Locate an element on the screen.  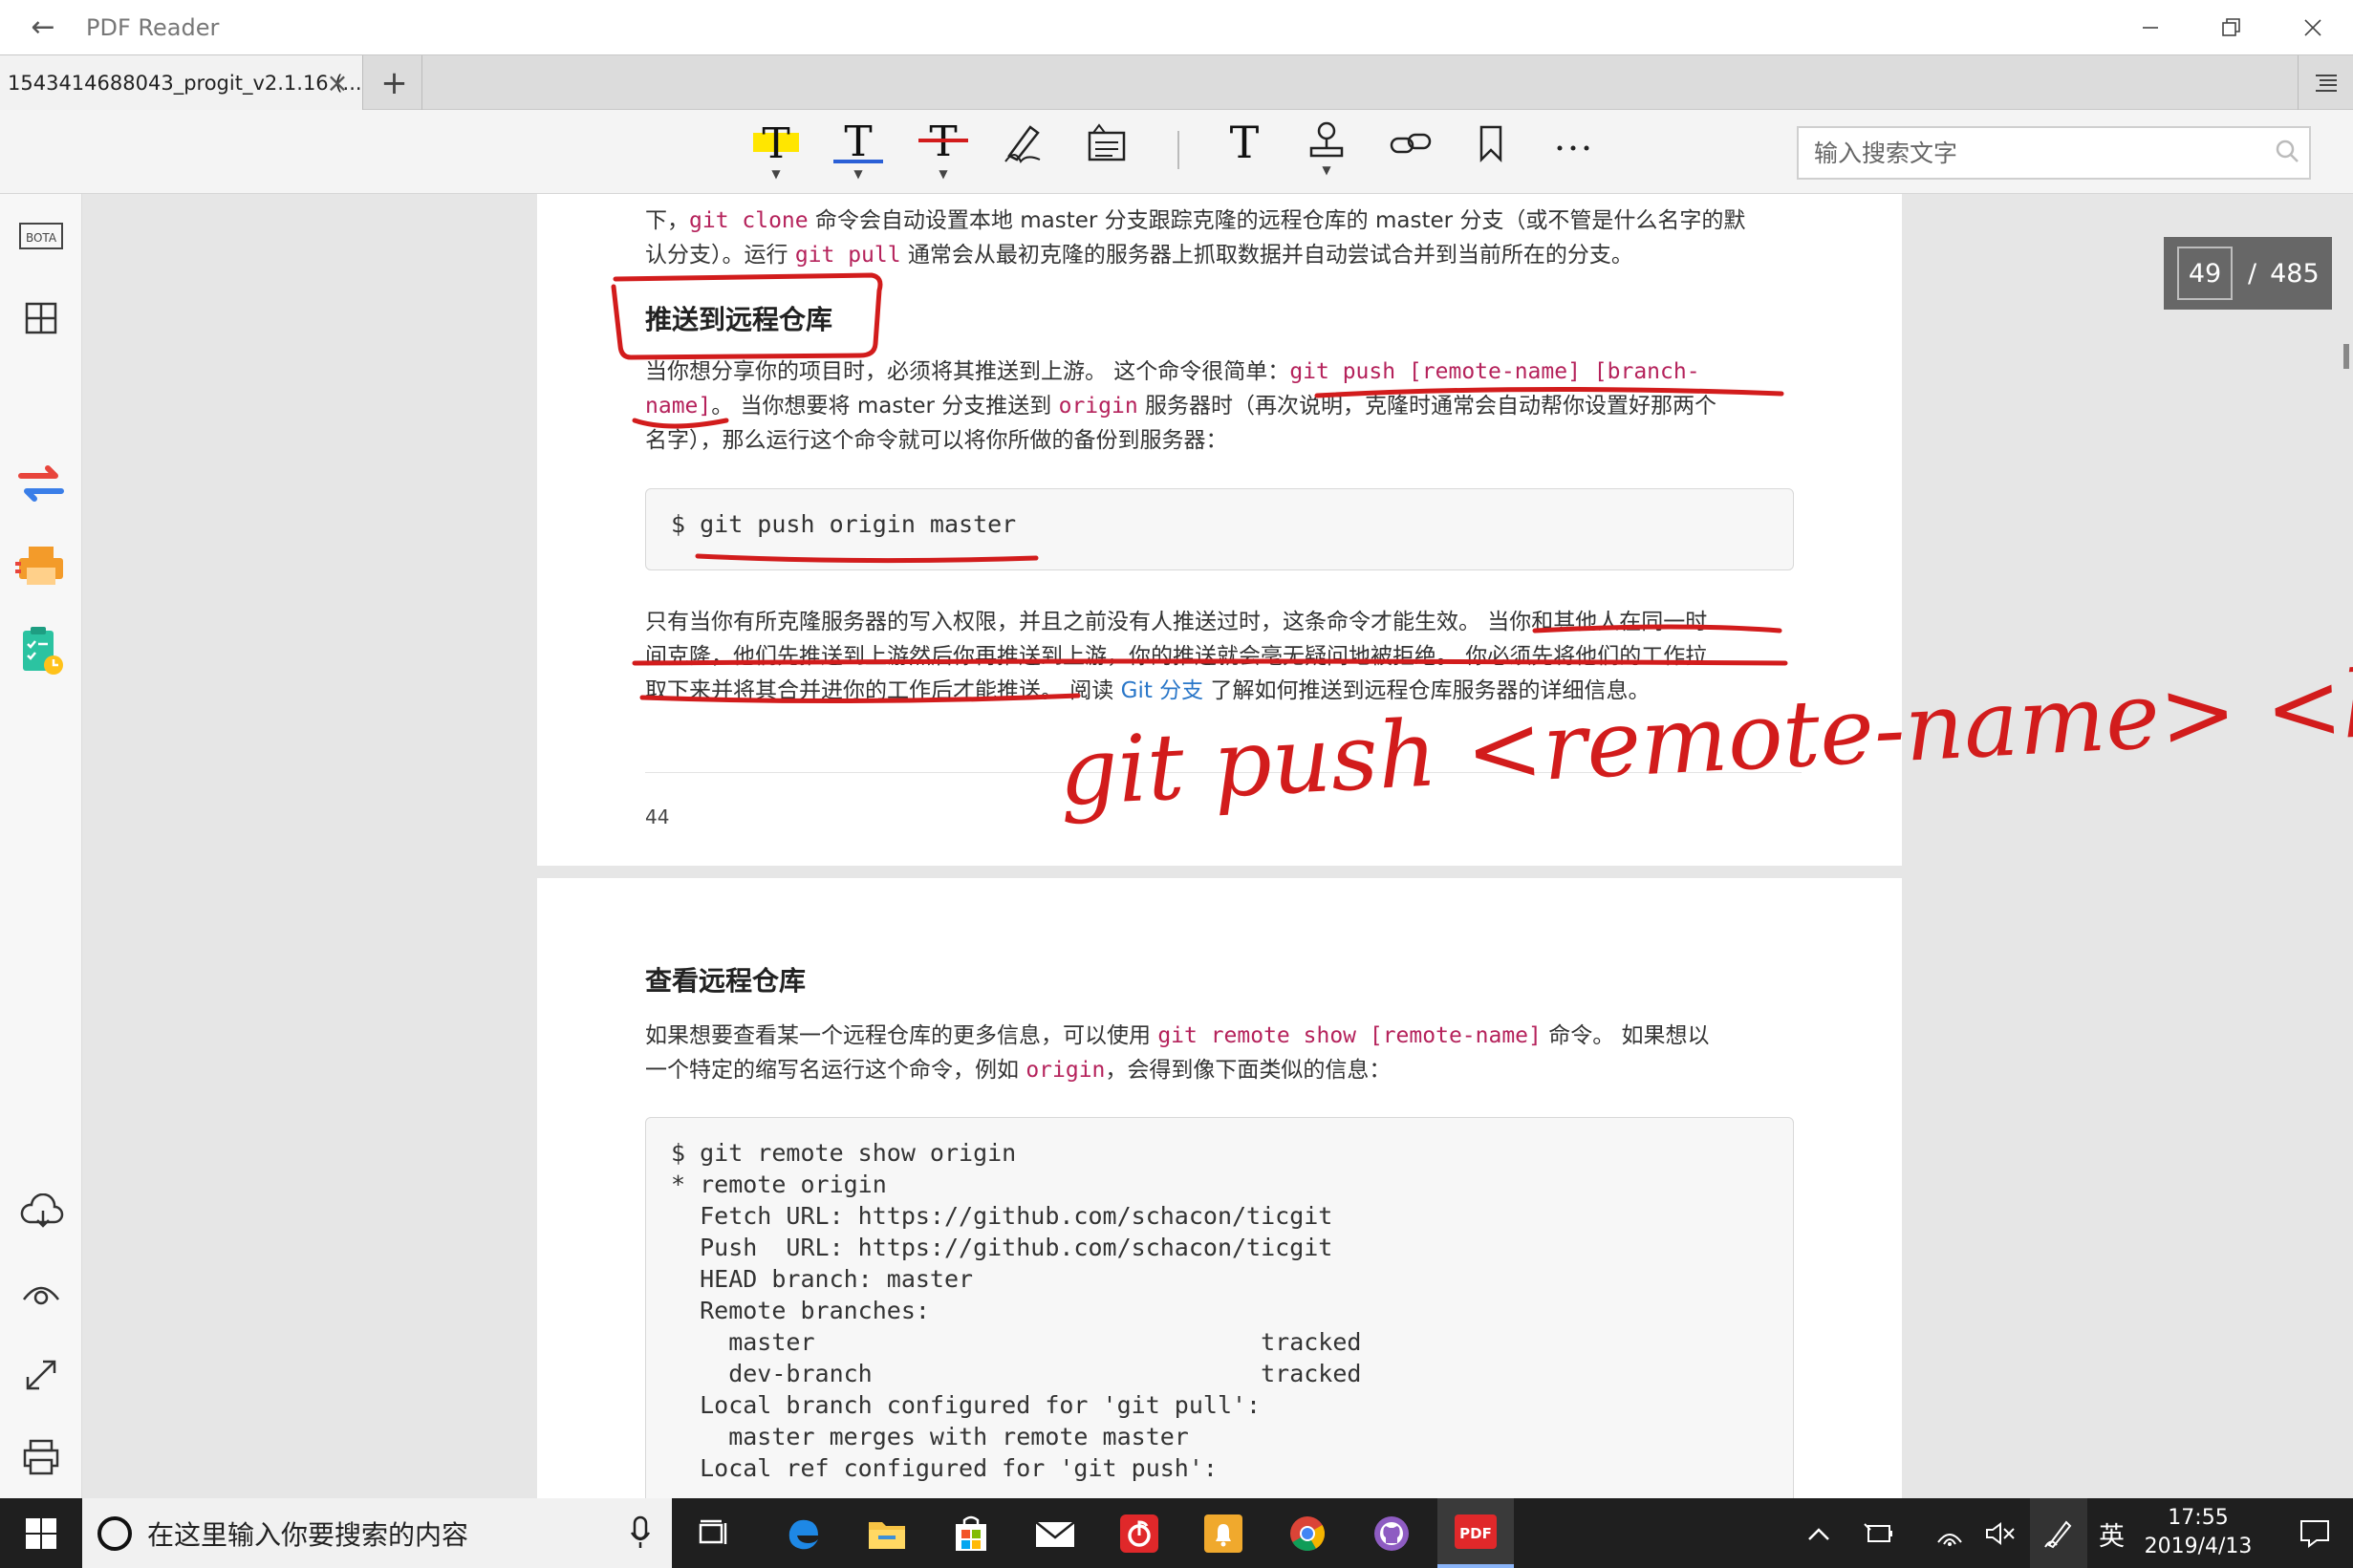
text-run: 认分支）。运行 is located at coordinates (720, 255).